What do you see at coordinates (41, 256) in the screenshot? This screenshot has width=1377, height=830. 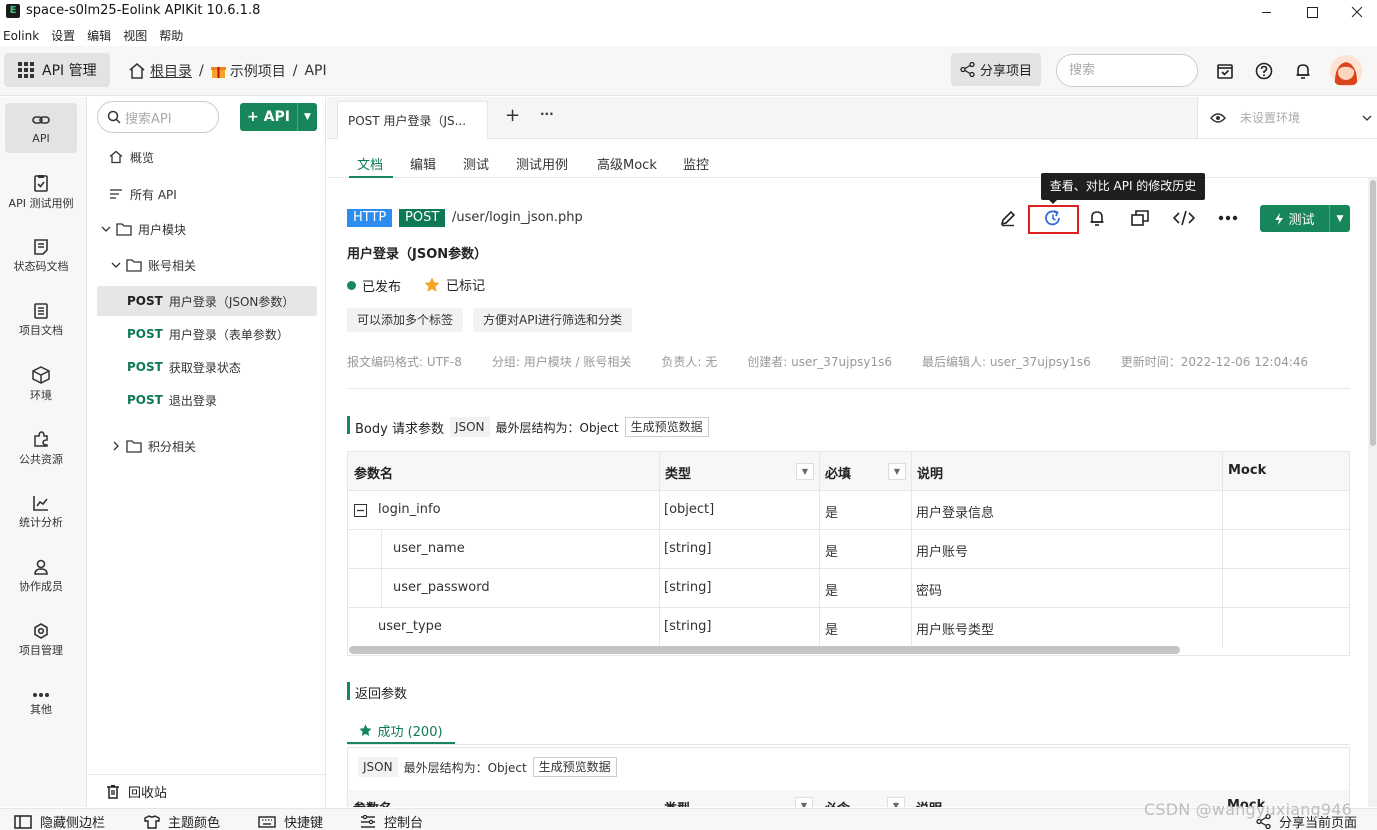 I see `rail-item-status-codes: 状态码文档` at bounding box center [41, 256].